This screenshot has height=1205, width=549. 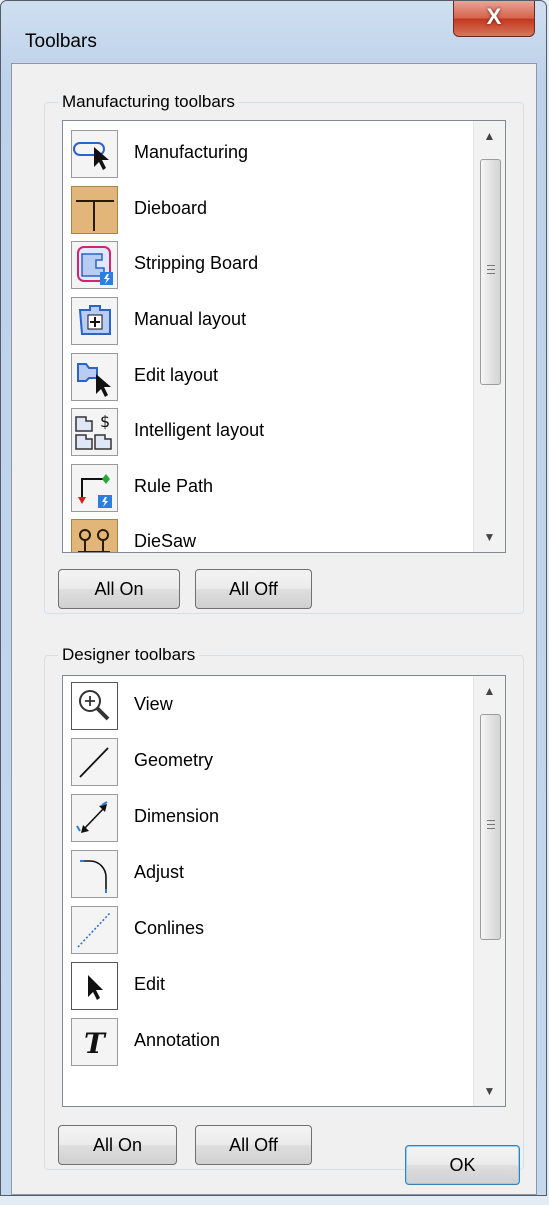 What do you see at coordinates (174, 760) in the screenshot?
I see `item-label: Geometry` at bounding box center [174, 760].